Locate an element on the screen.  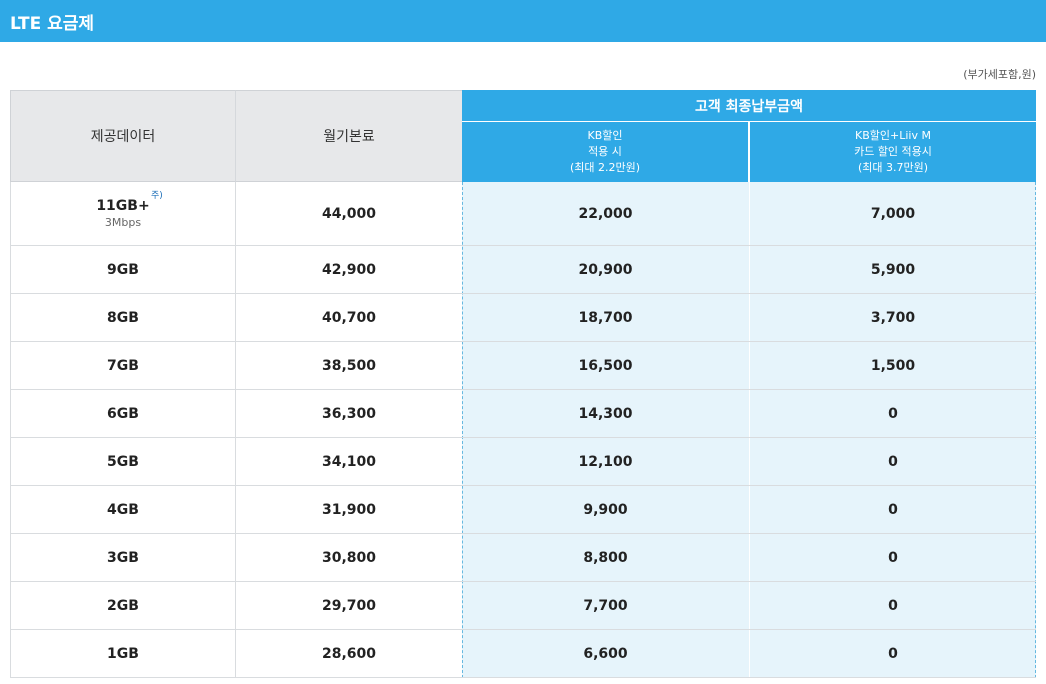
cell-monthly-fee: 30,800 is located at coordinates (349, 557).